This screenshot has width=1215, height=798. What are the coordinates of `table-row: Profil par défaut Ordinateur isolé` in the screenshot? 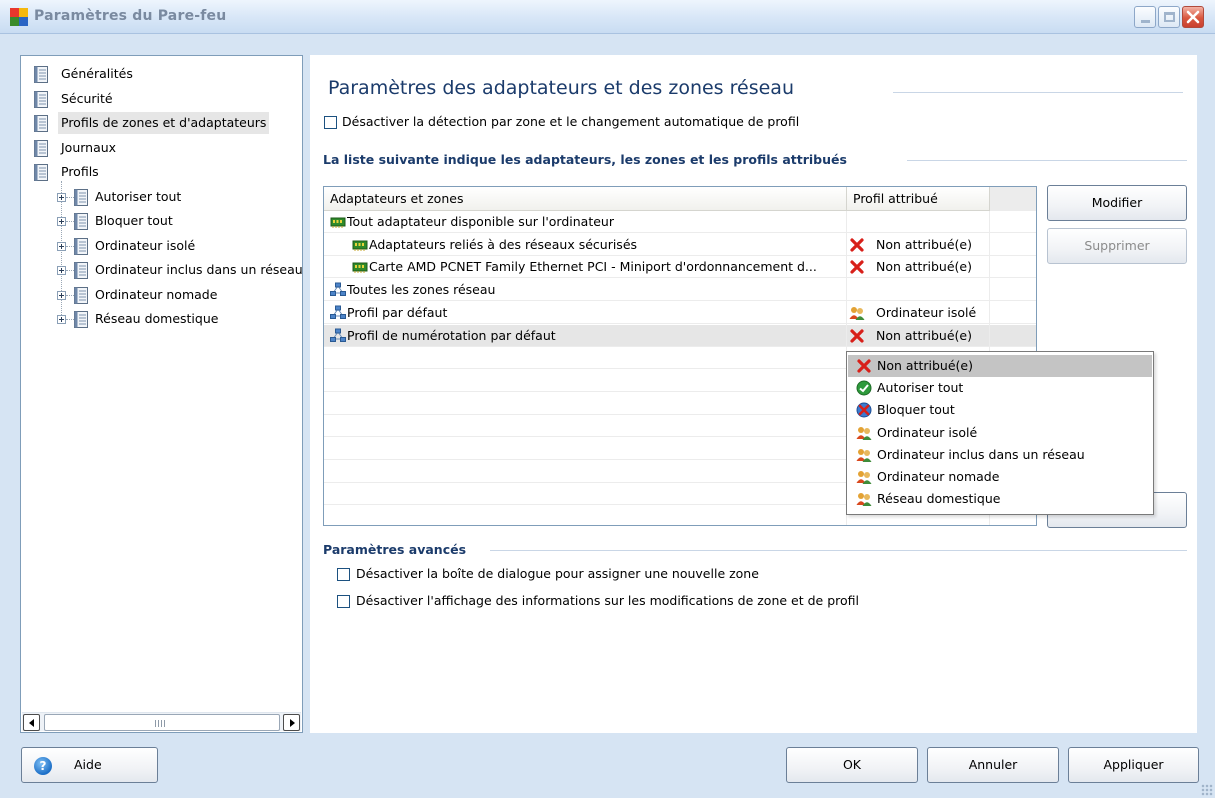 It's located at (680, 313).